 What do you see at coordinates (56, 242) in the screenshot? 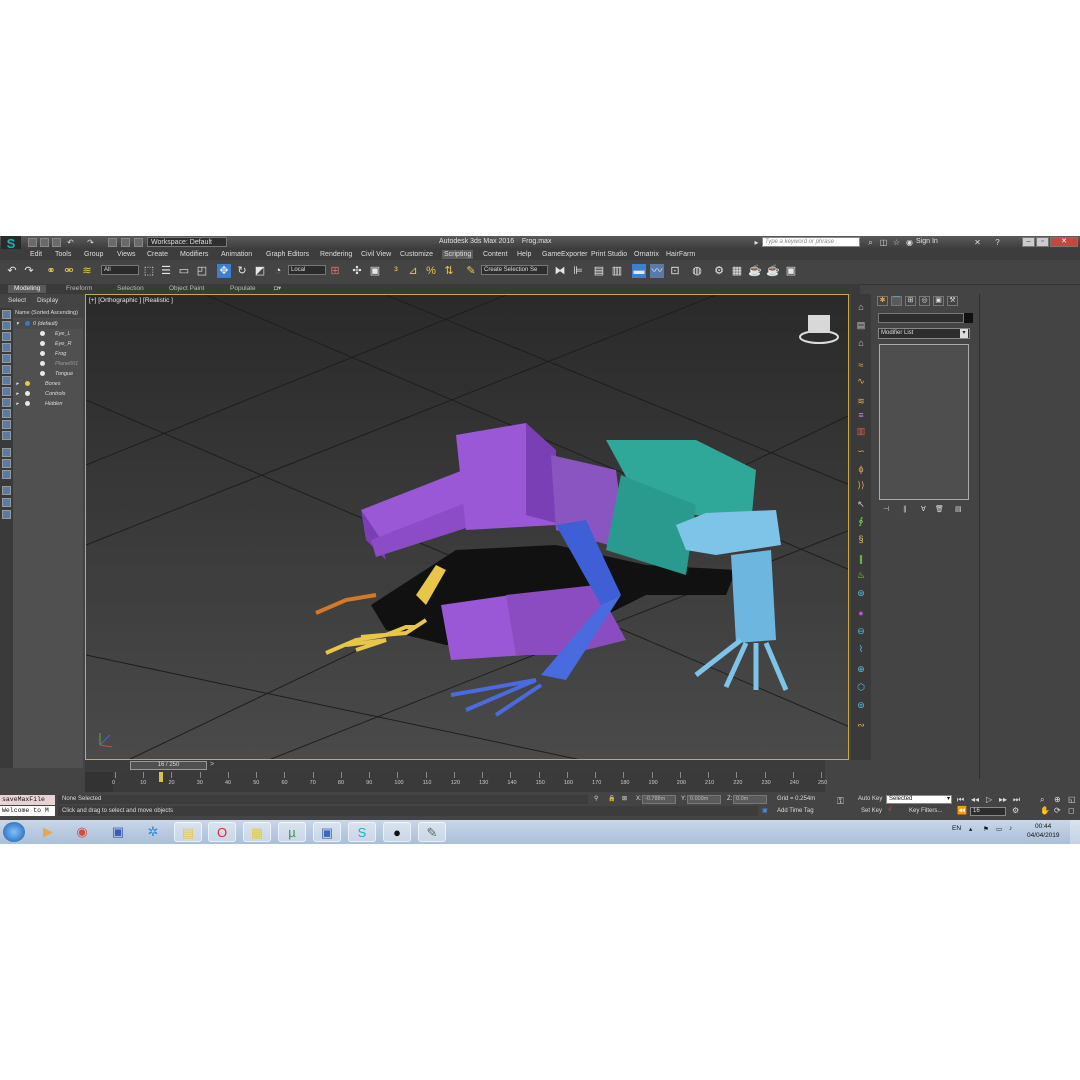
I see `save-file-icon` at bounding box center [56, 242].